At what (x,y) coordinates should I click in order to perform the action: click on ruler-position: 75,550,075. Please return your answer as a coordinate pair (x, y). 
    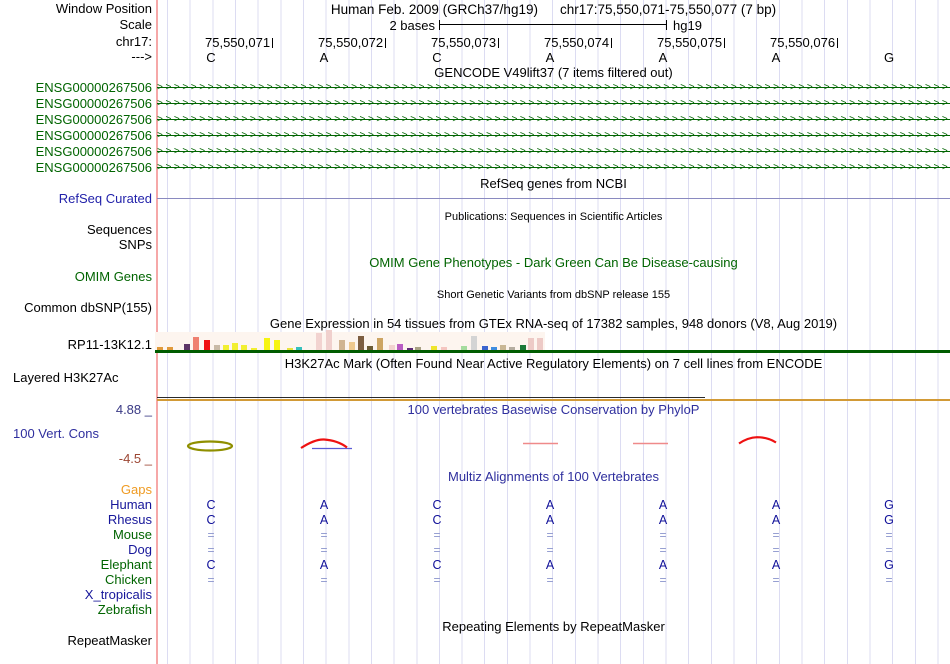
    Looking at the image, I should click on (691, 42).